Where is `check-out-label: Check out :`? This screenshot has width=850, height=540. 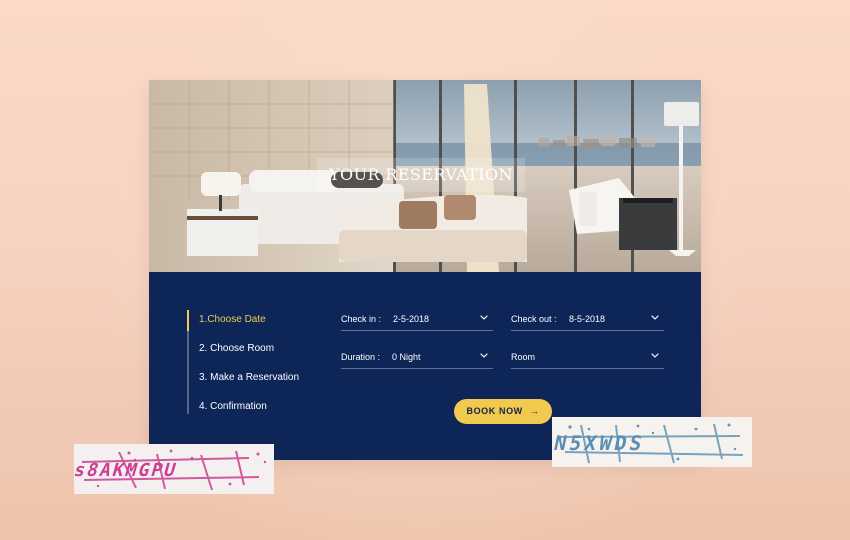 check-out-label: Check out : is located at coordinates (534, 319).